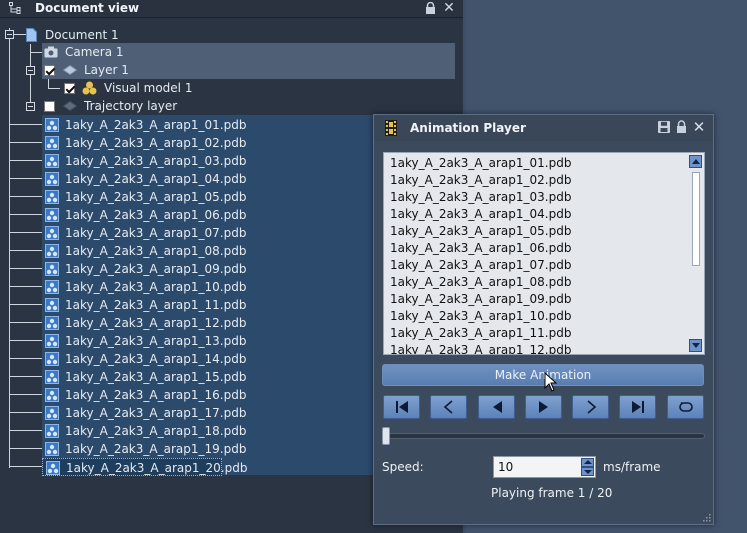 This screenshot has width=747, height=533. I want to click on listbox-scrollbar, so click(695, 253).